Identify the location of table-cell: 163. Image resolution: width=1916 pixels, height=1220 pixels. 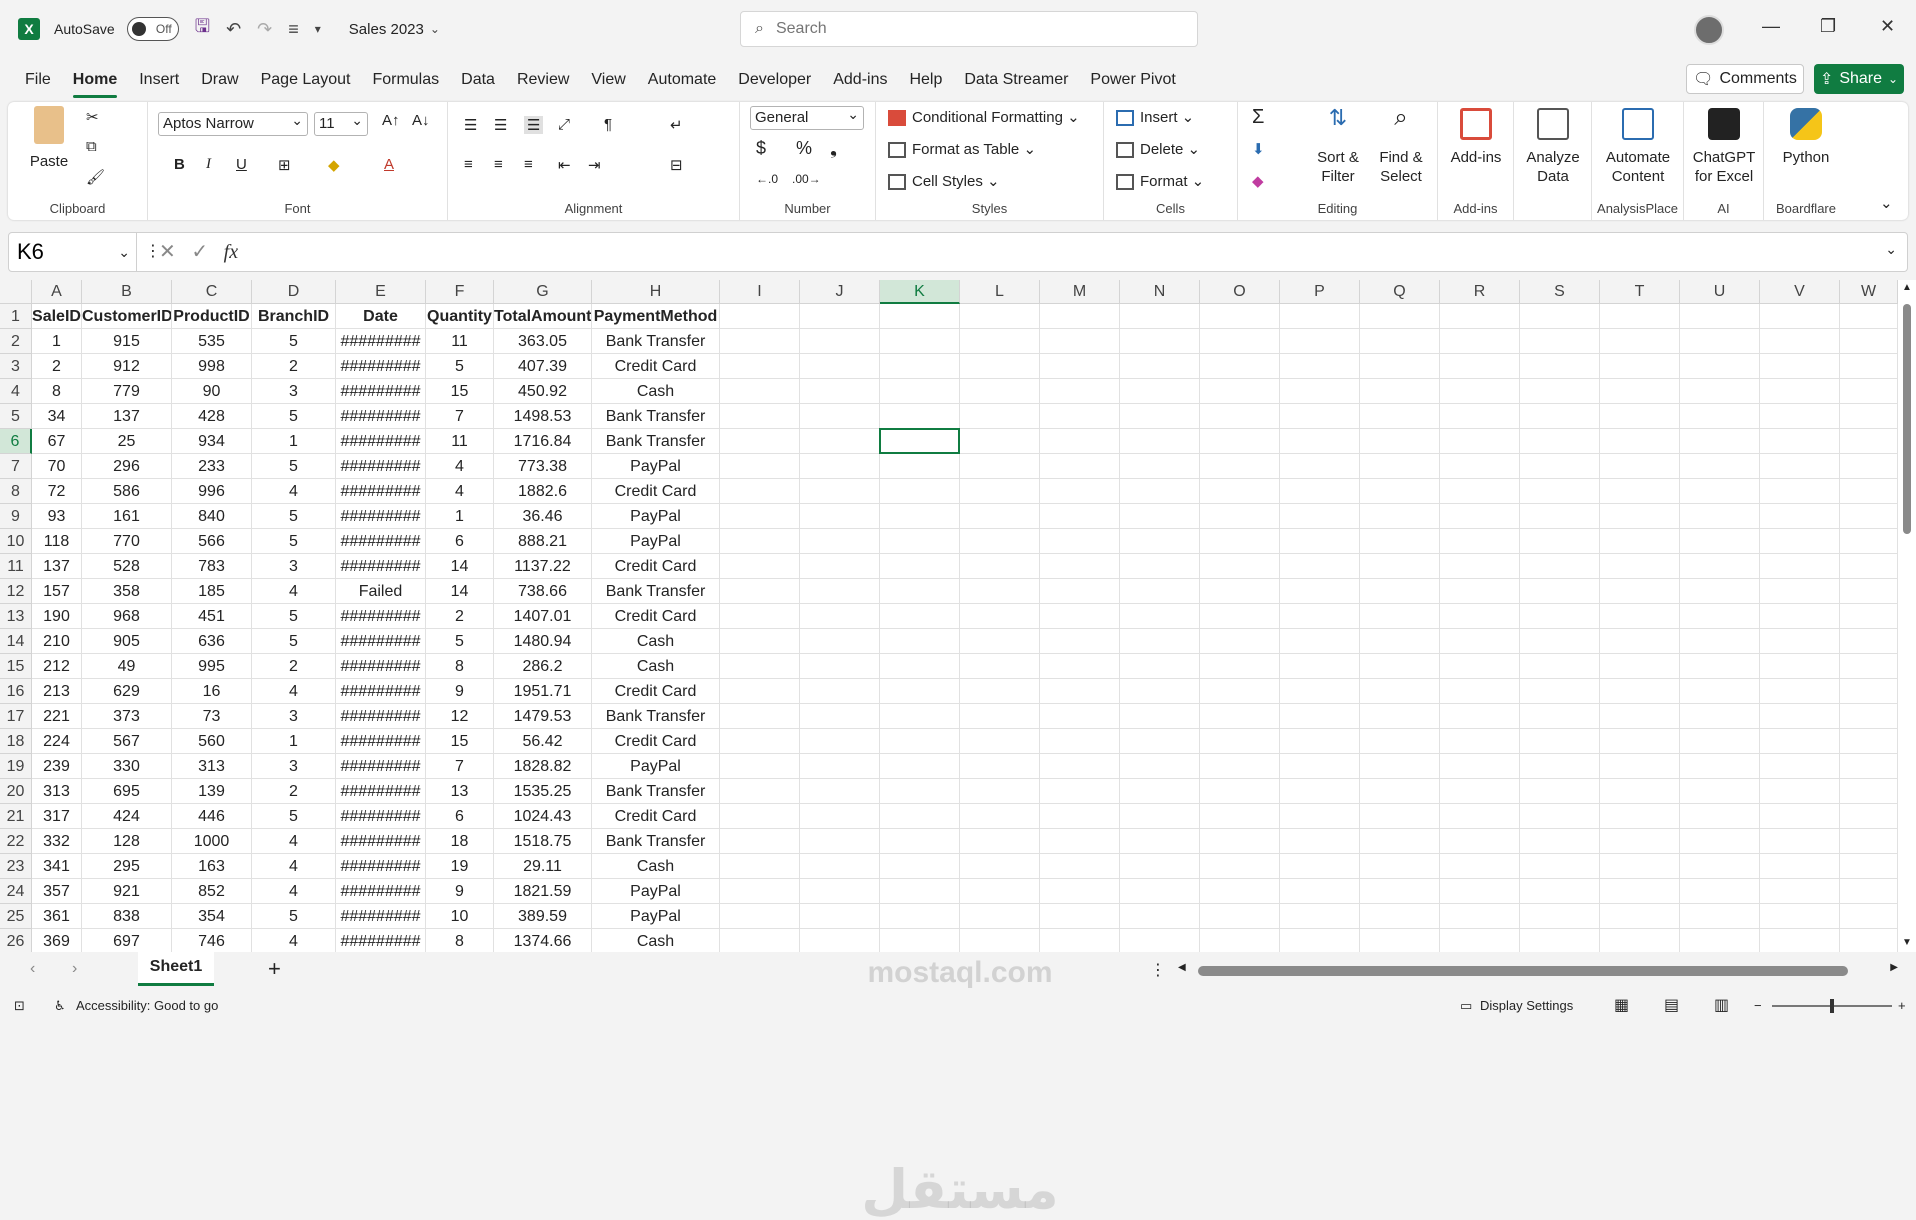
(212, 866).